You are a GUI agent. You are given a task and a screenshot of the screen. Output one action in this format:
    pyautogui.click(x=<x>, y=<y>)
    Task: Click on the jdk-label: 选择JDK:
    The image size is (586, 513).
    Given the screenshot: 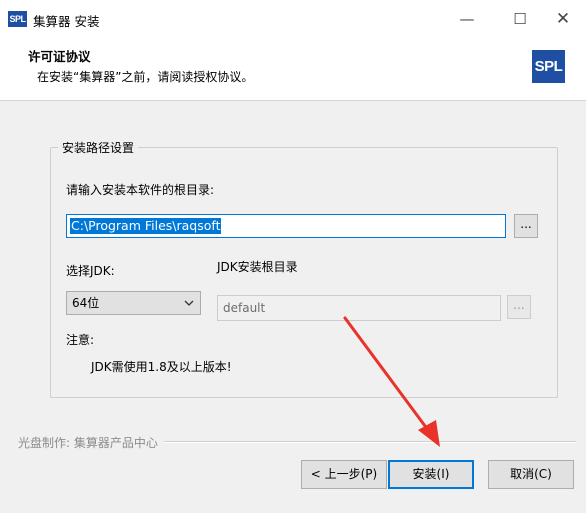 What is the action you would take?
    pyautogui.click(x=90, y=271)
    